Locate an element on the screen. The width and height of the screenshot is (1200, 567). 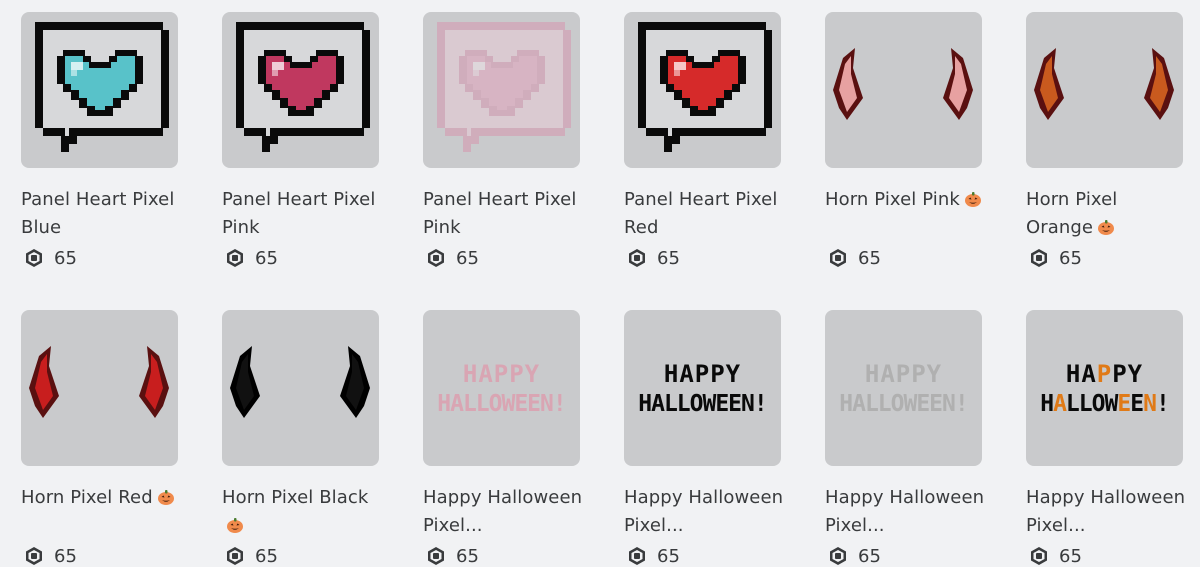
item-name-text: Horn Pixel Black is located at coordinates (295, 497).